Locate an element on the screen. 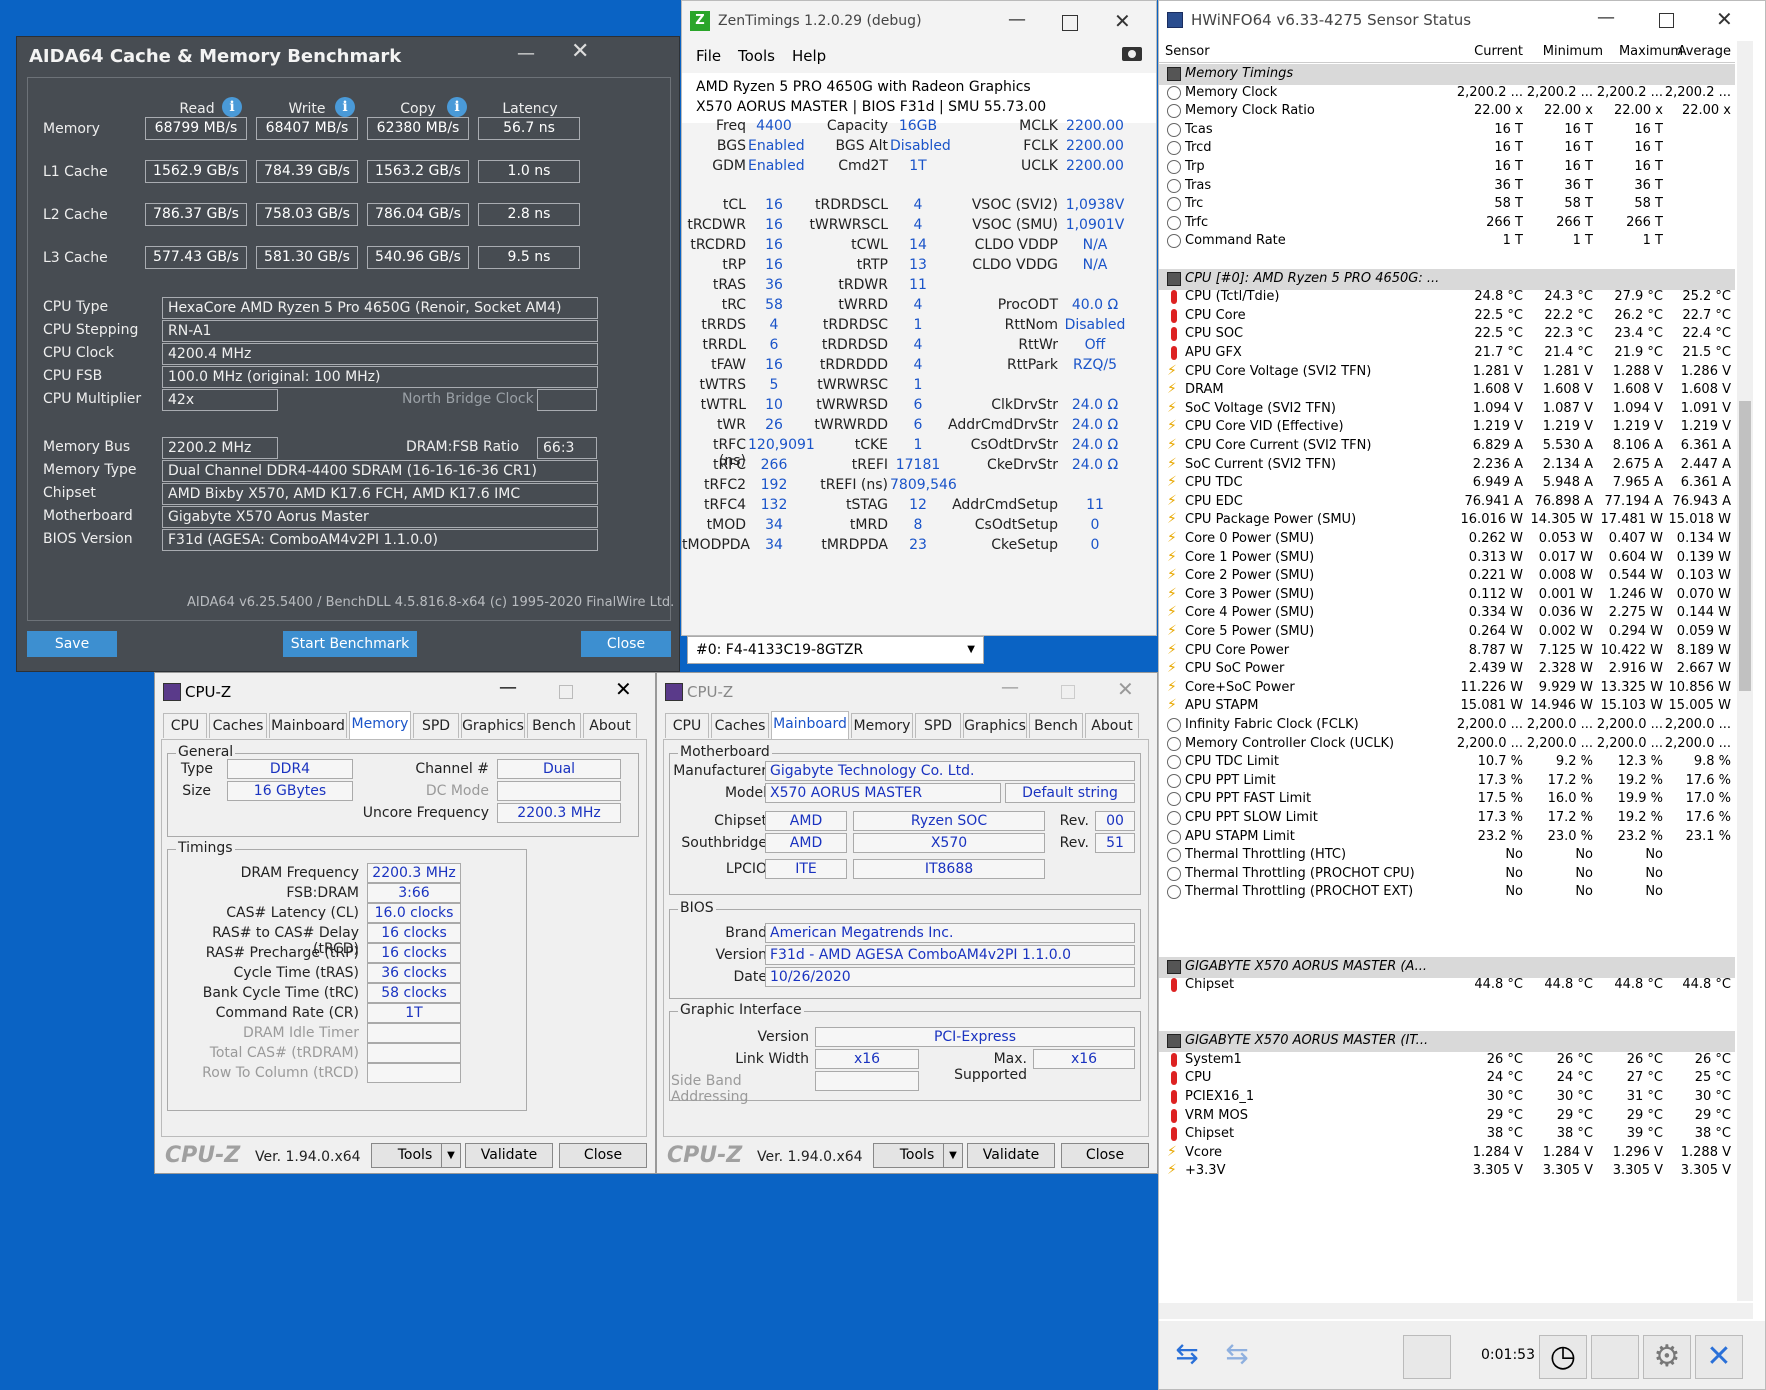 This screenshot has height=1390, width=1766. timing-label: CLDO VDDP is located at coordinates (1016, 245).